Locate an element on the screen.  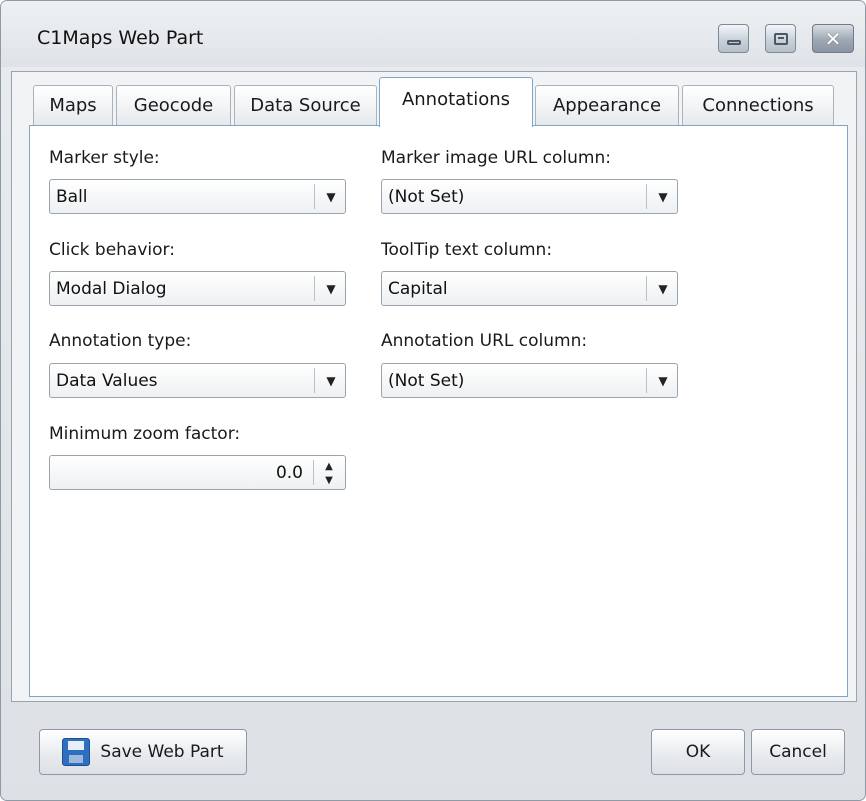
tab-annotations: Annotations is located at coordinates (456, 102).